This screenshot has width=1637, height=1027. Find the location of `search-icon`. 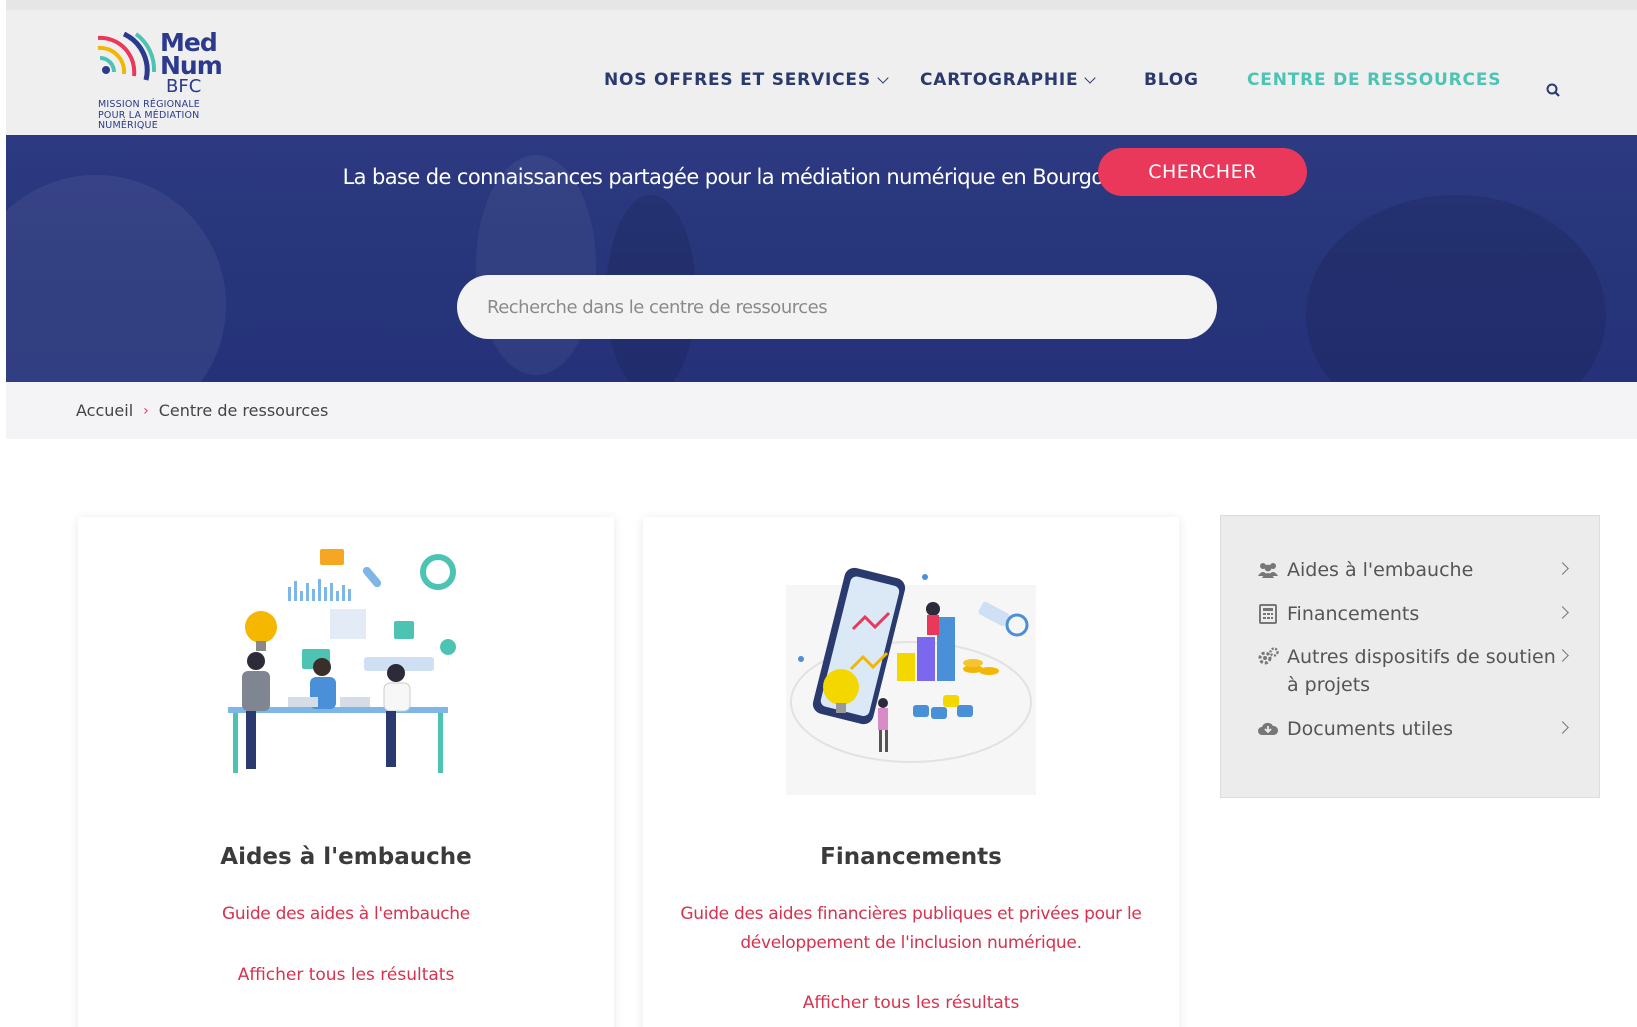

search-icon is located at coordinates (1553, 90).